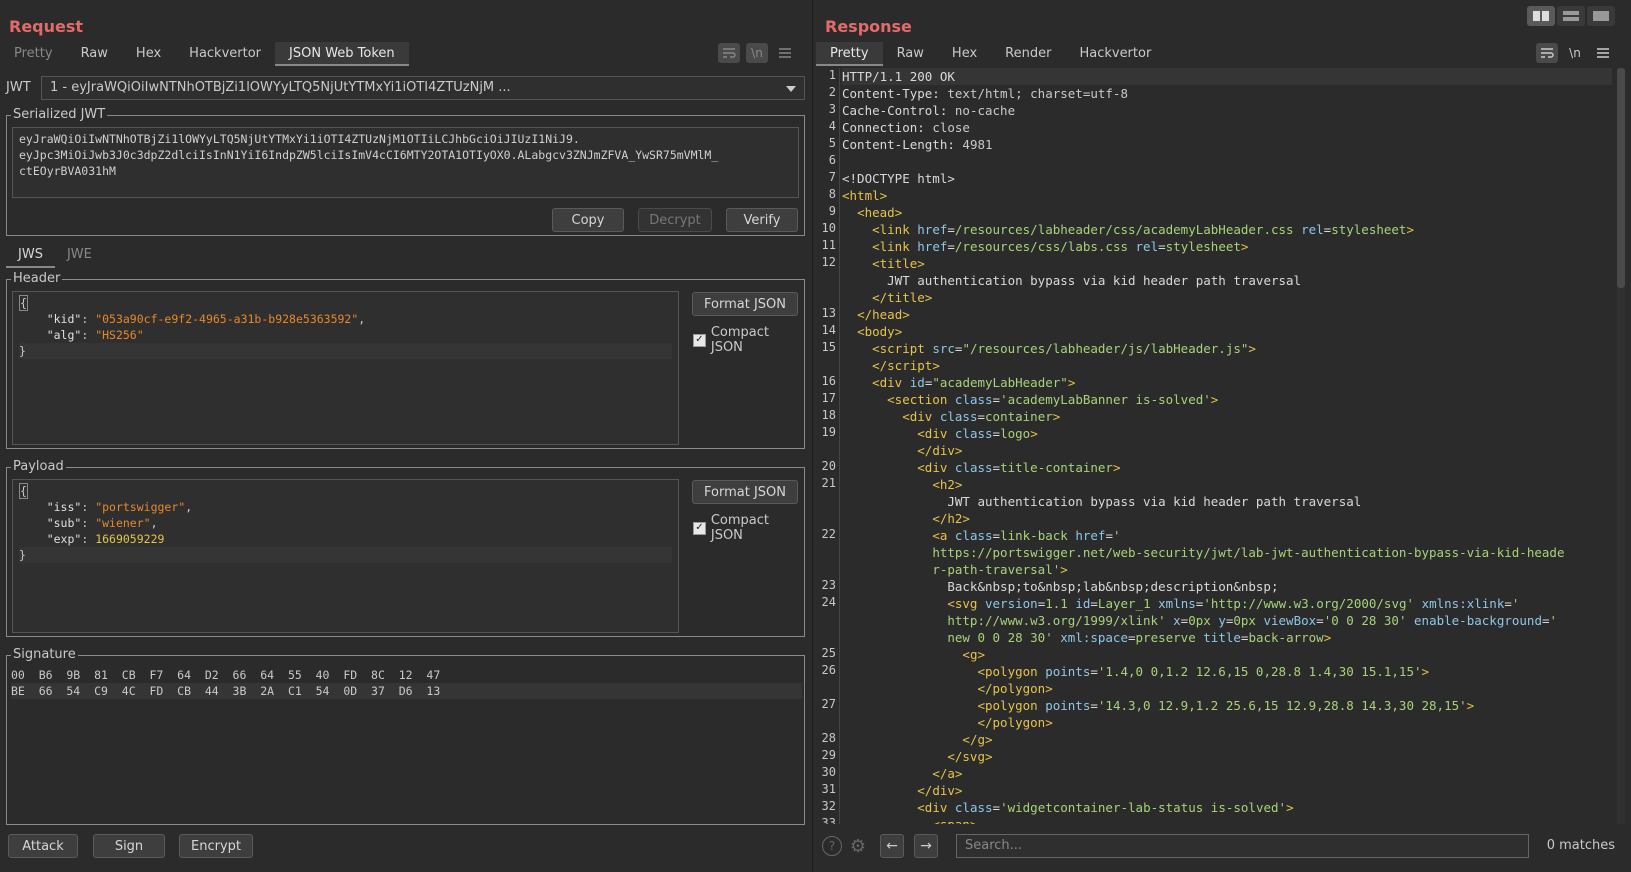 This screenshot has width=1631, height=872. What do you see at coordinates (105, 539) in the screenshot?
I see `json-row: "exp": 1669059229` at bounding box center [105, 539].